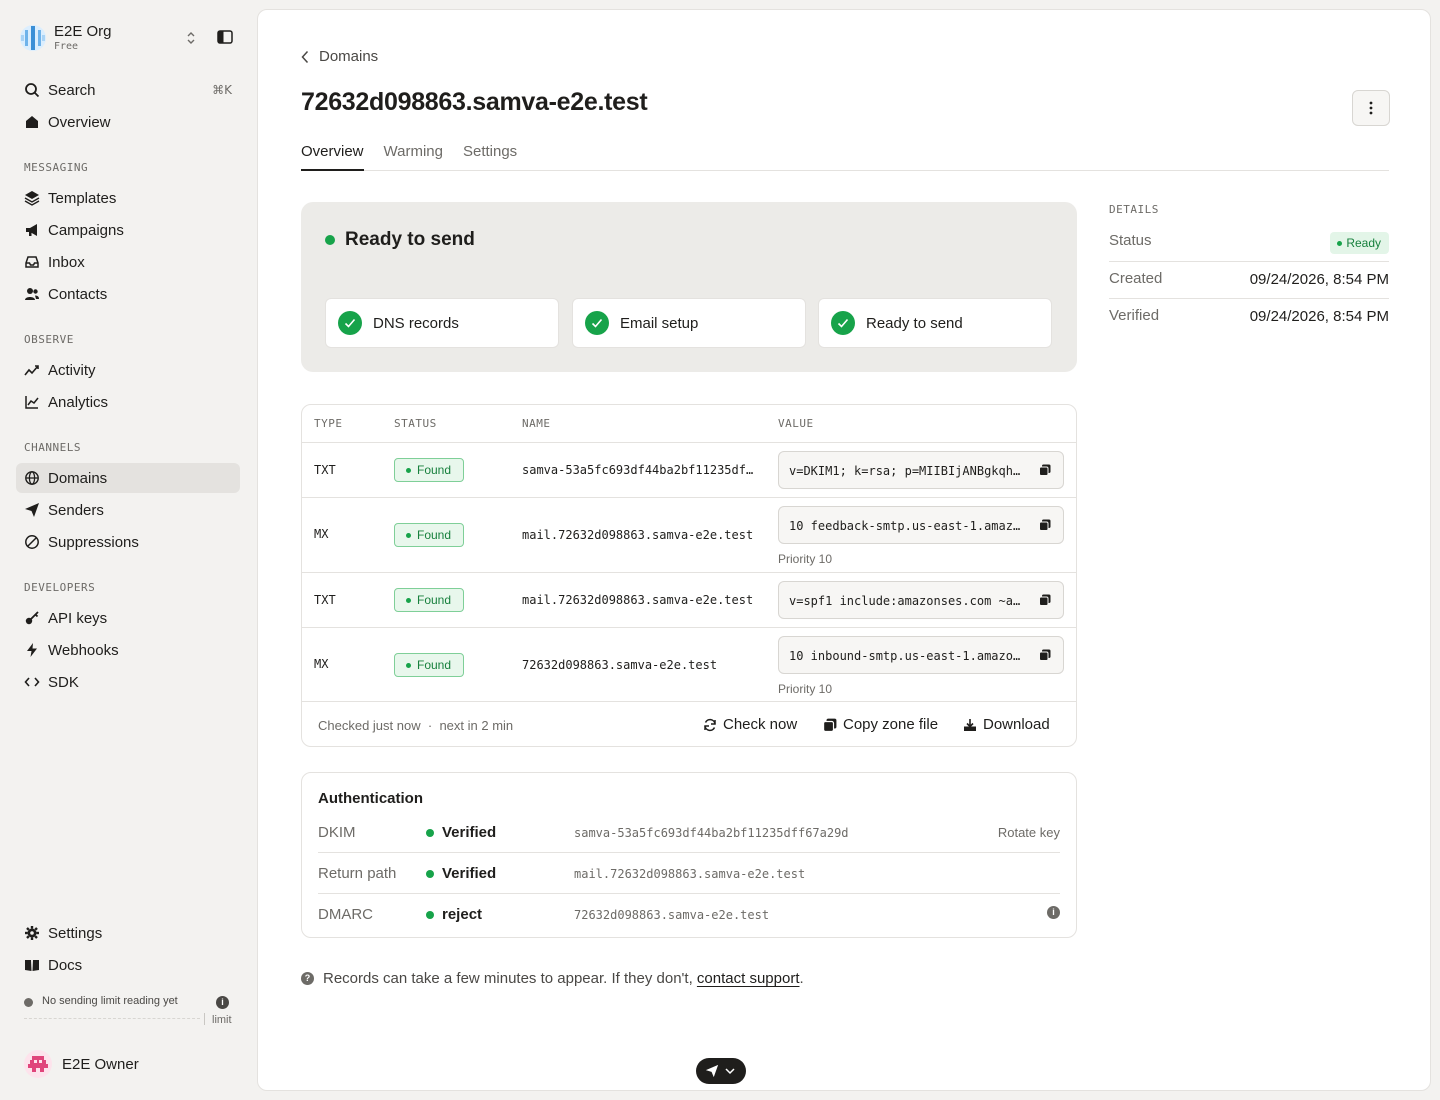 The width and height of the screenshot is (1440, 1100). What do you see at coordinates (1029, 832) in the screenshot?
I see `rotate-key-button: Rotate key` at bounding box center [1029, 832].